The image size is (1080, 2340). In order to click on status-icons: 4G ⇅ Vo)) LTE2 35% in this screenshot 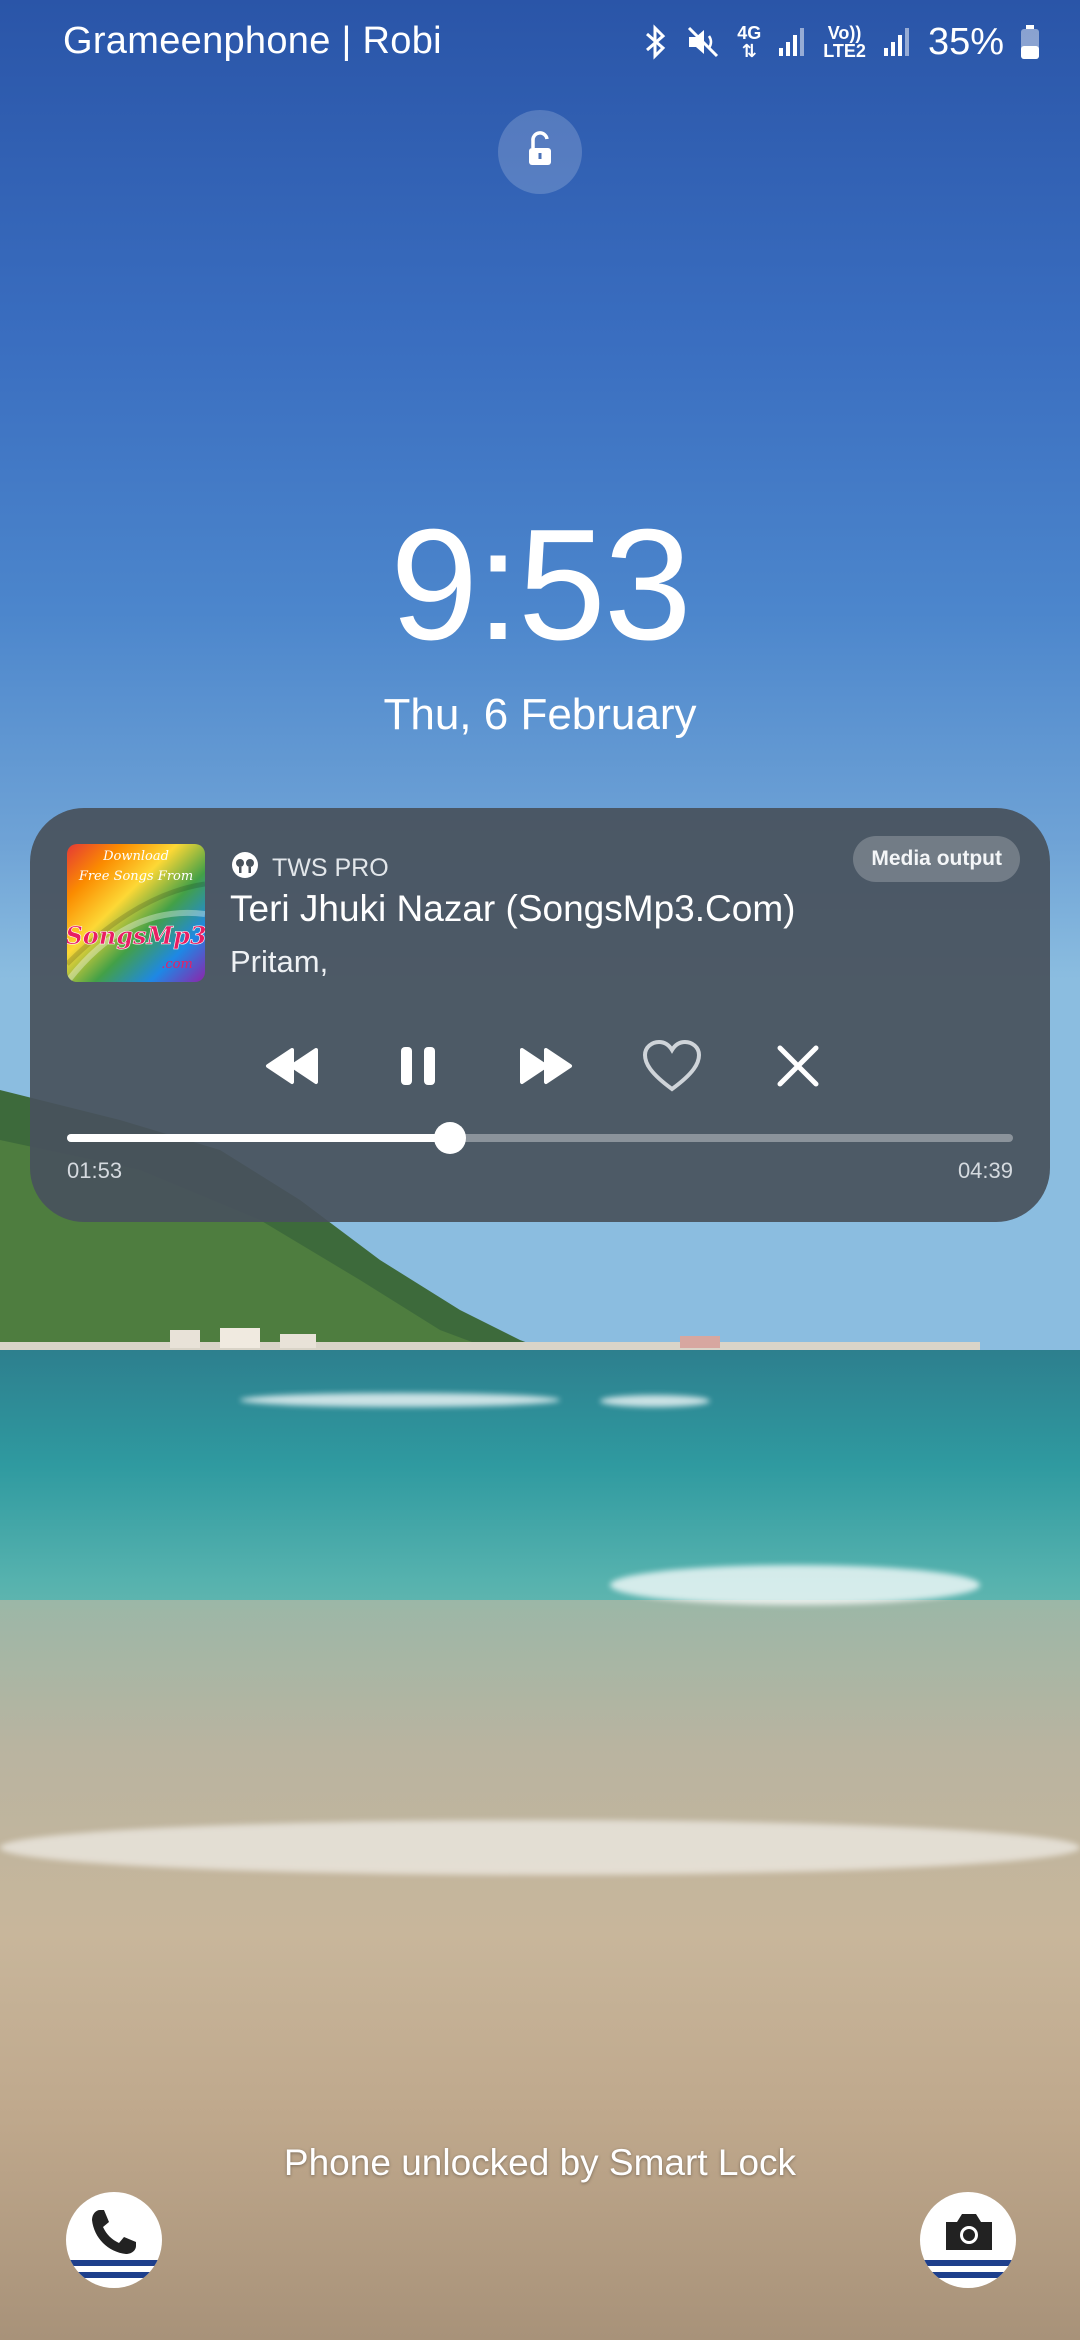, I will do `click(840, 42)`.